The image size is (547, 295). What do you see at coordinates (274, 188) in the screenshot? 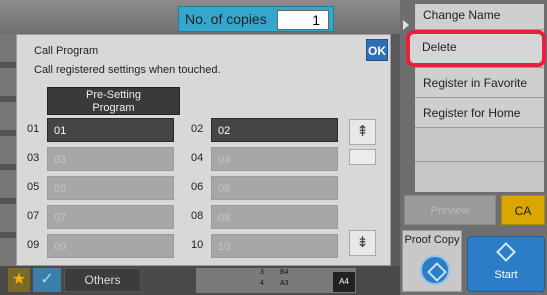
I see `program-button-06: 06` at bounding box center [274, 188].